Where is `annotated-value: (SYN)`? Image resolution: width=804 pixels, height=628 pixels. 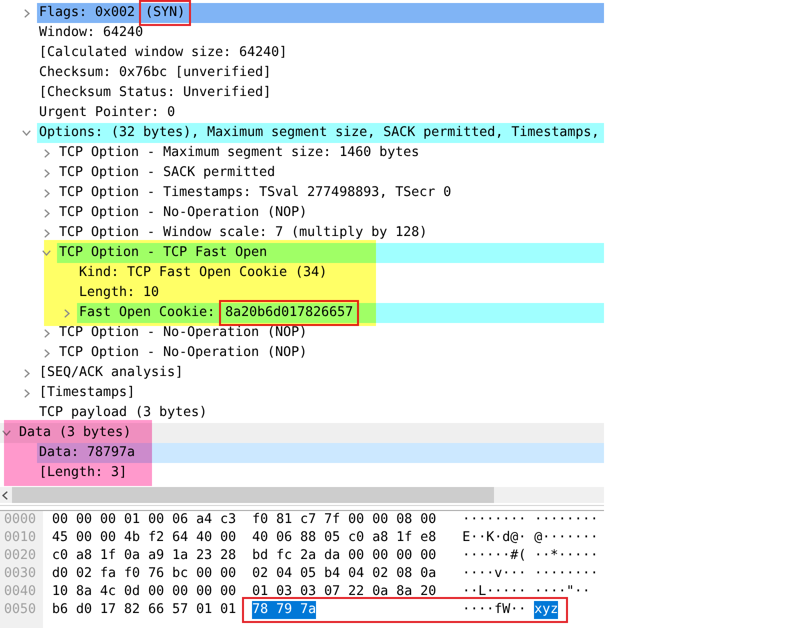 annotated-value: (SYN) is located at coordinates (165, 13).